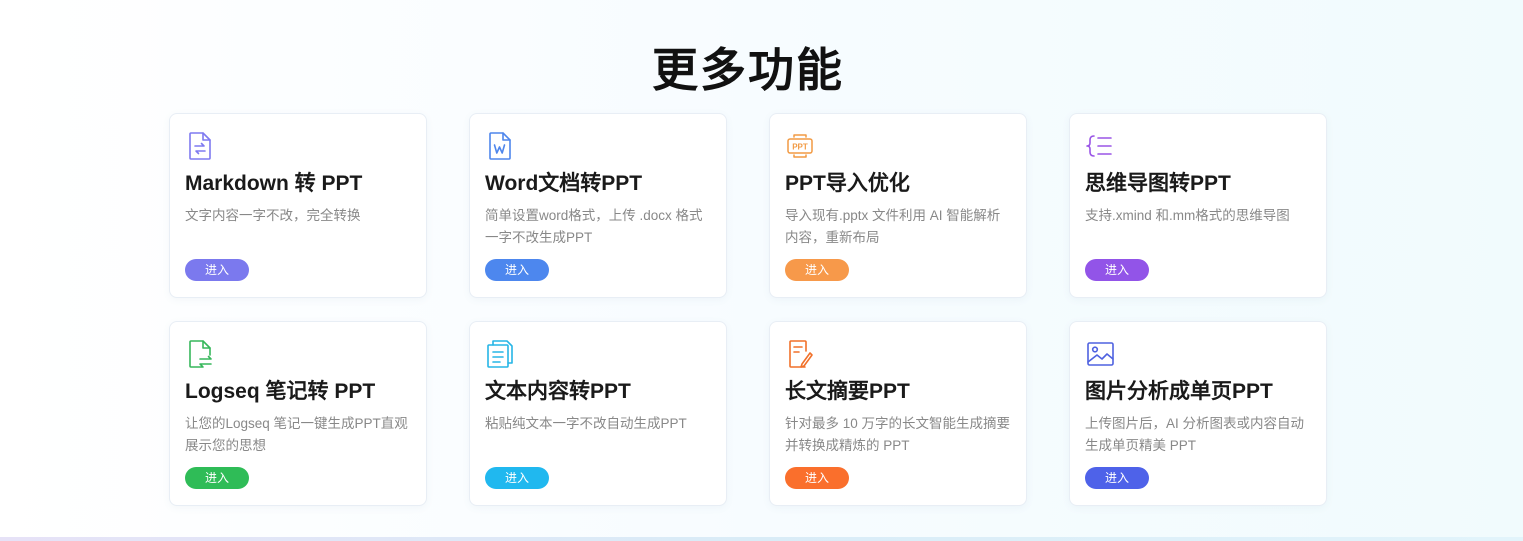  Describe the element at coordinates (273, 215) in the screenshot. I see `card-description: 文字内容一字不改，完全转换` at that location.